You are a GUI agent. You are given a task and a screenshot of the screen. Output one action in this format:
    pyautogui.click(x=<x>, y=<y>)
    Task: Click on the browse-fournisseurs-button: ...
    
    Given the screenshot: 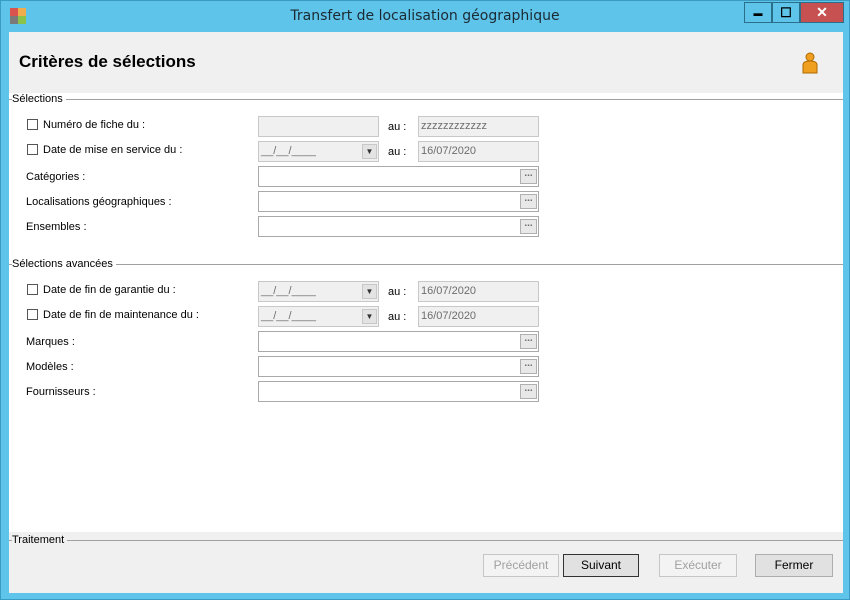 What is the action you would take?
    pyautogui.click(x=528, y=391)
    